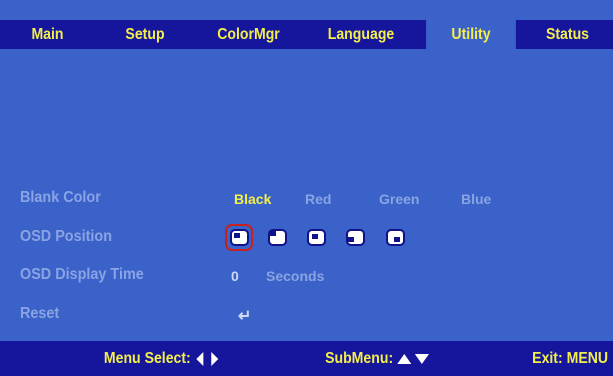 This screenshot has height=376, width=613. Describe the element at coordinates (239, 237) in the screenshot. I see `top-left-icon` at that location.